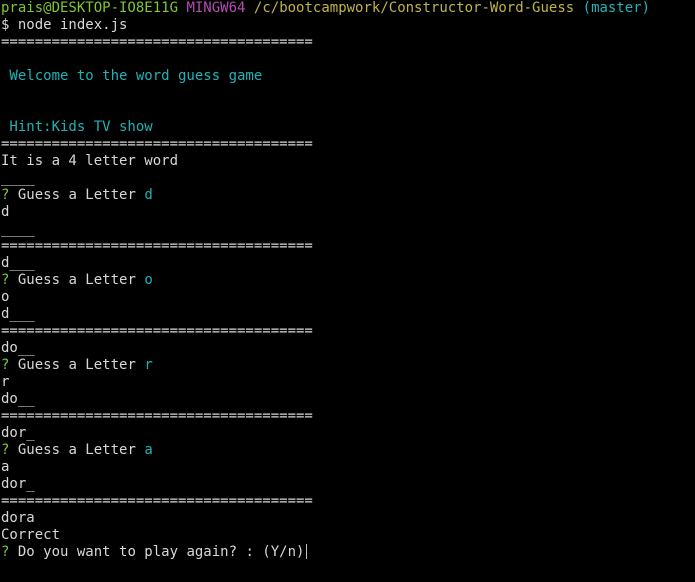  Describe the element at coordinates (148, 195) in the screenshot. I see `guess-answer: d` at that location.